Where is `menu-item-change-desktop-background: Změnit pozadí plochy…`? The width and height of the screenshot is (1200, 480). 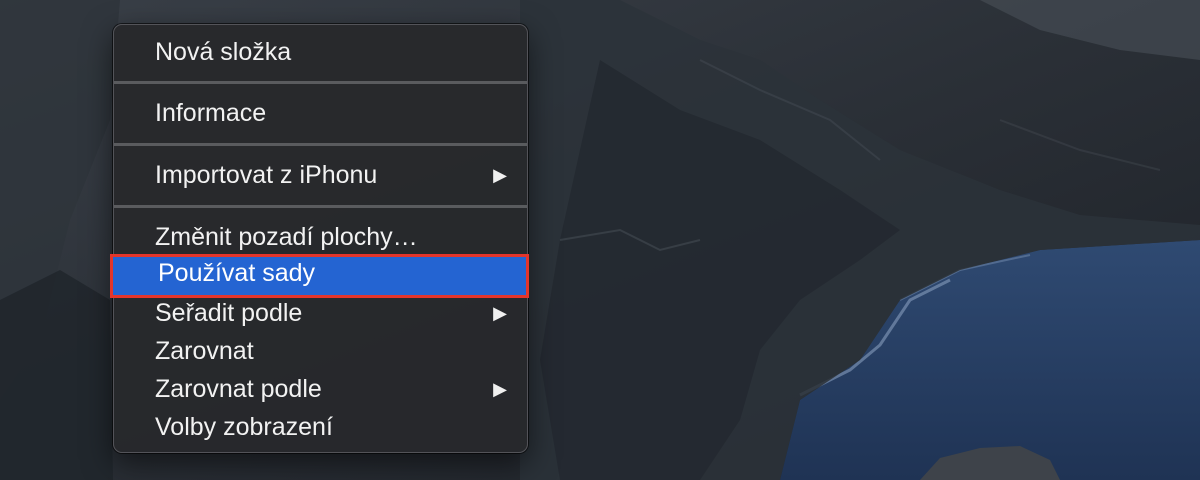 menu-item-change-desktop-background: Změnit pozadí plochy… is located at coordinates (320, 237).